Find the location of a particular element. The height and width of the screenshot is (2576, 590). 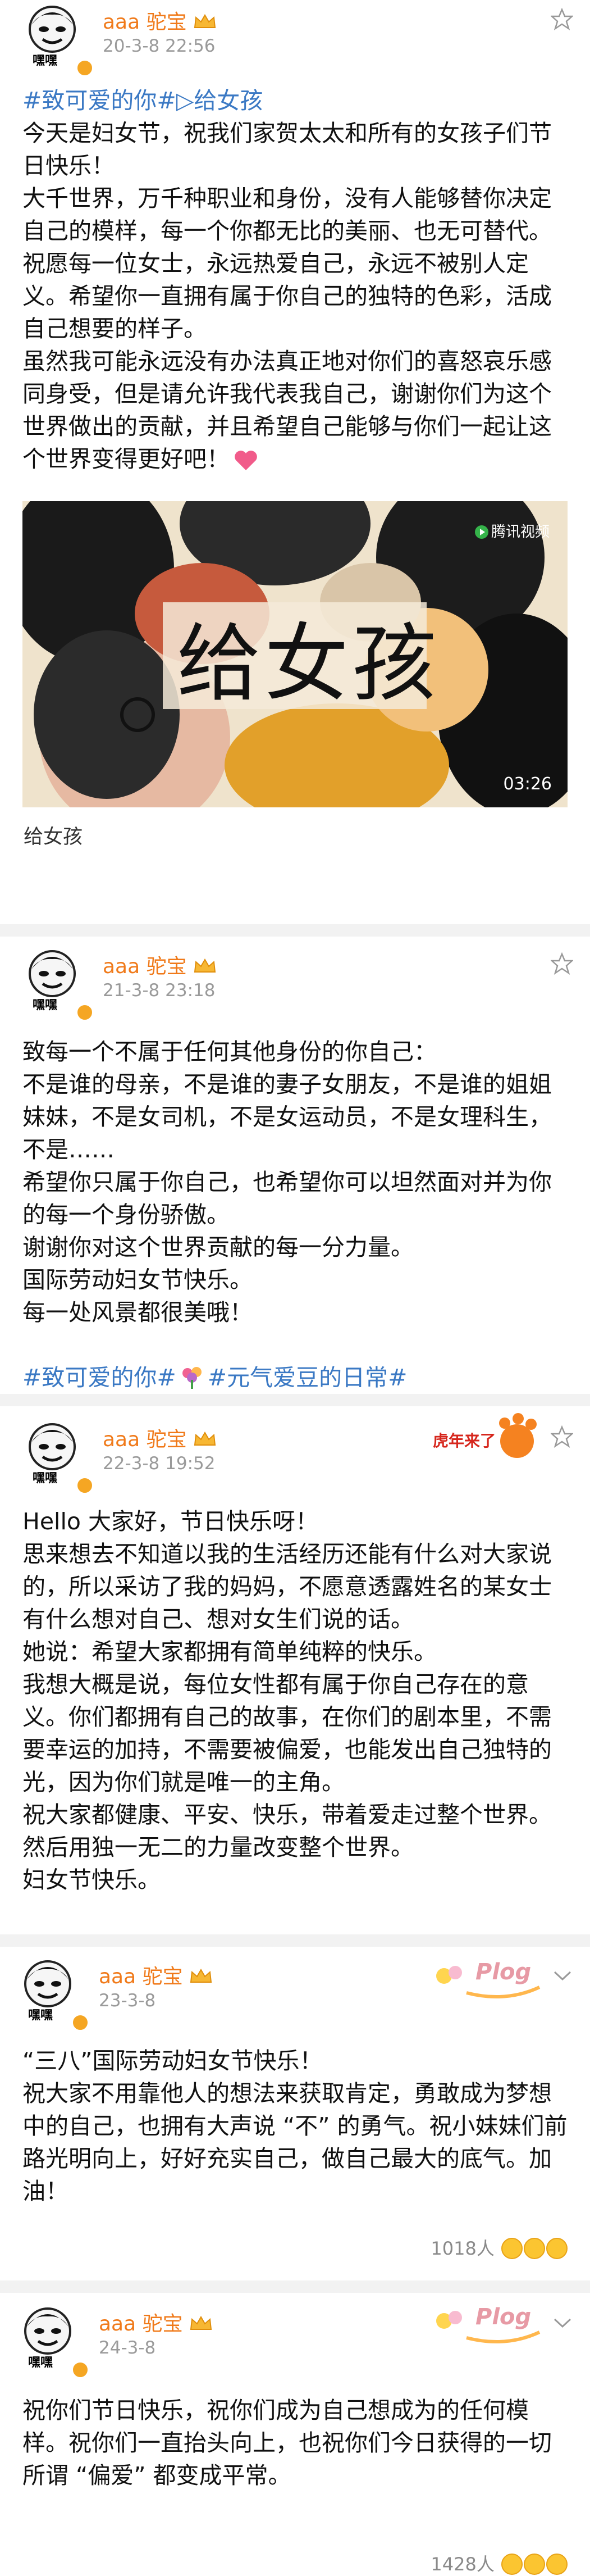

text-line: 谢谢你对这个世界贡献的每一分力量。 is located at coordinates (218, 1247).